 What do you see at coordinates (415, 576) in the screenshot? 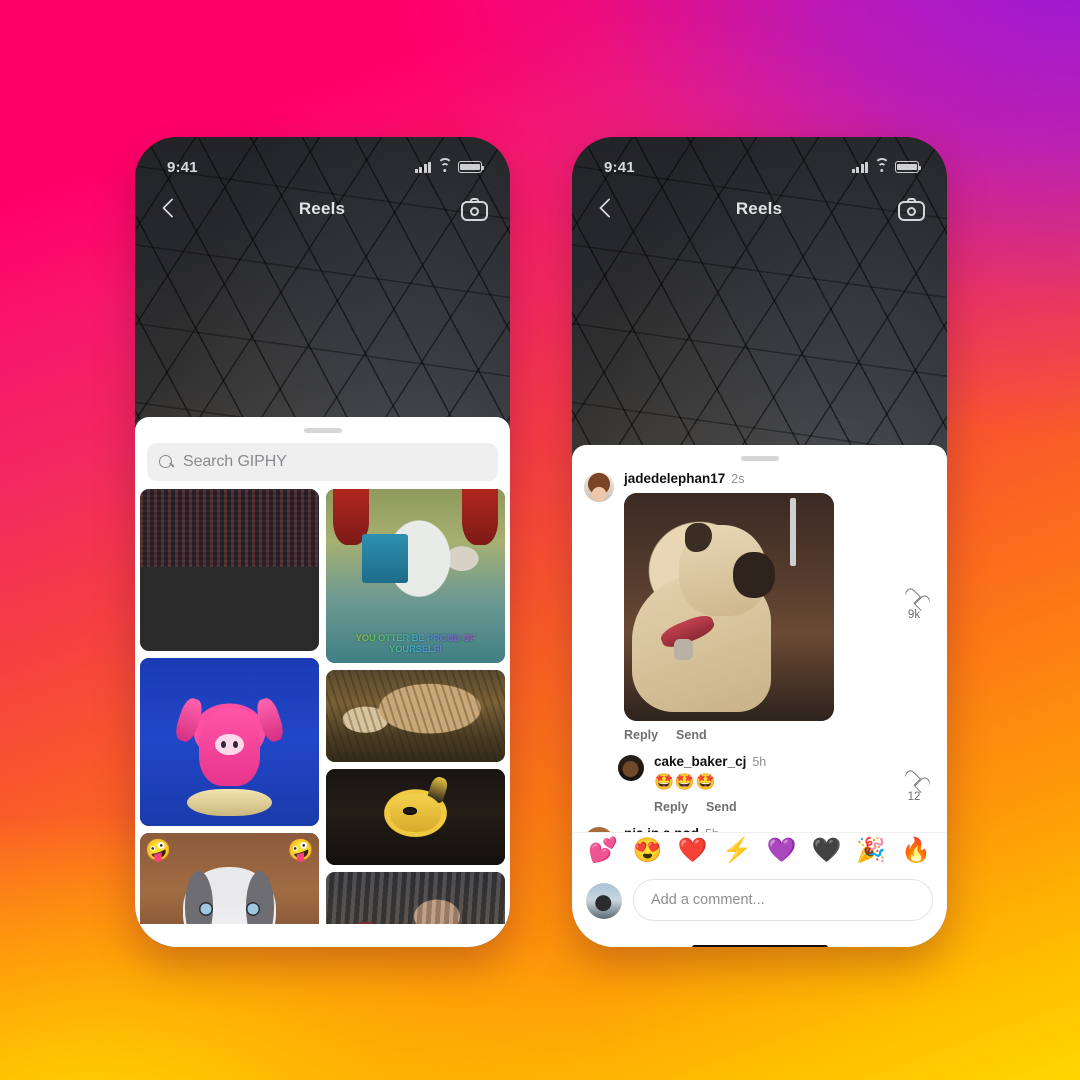
I see `gif-tile-otter-proud: YOU OTTER BE PROUD OF YOURSELF!` at bounding box center [415, 576].